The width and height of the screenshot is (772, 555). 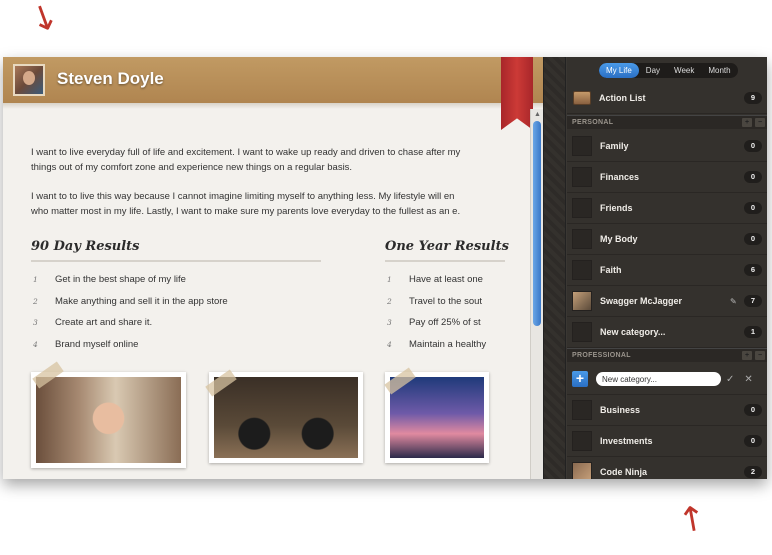 What do you see at coordinates (110, 78) in the screenshot?
I see `profile-name: Steven Doyle` at bounding box center [110, 78].